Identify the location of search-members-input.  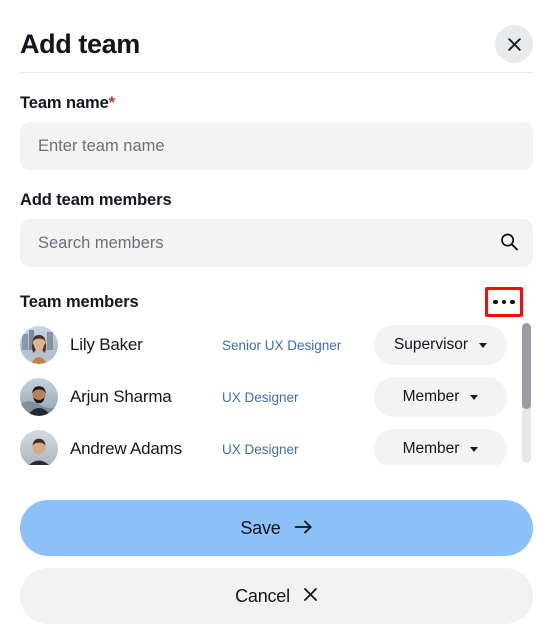
(276, 243).